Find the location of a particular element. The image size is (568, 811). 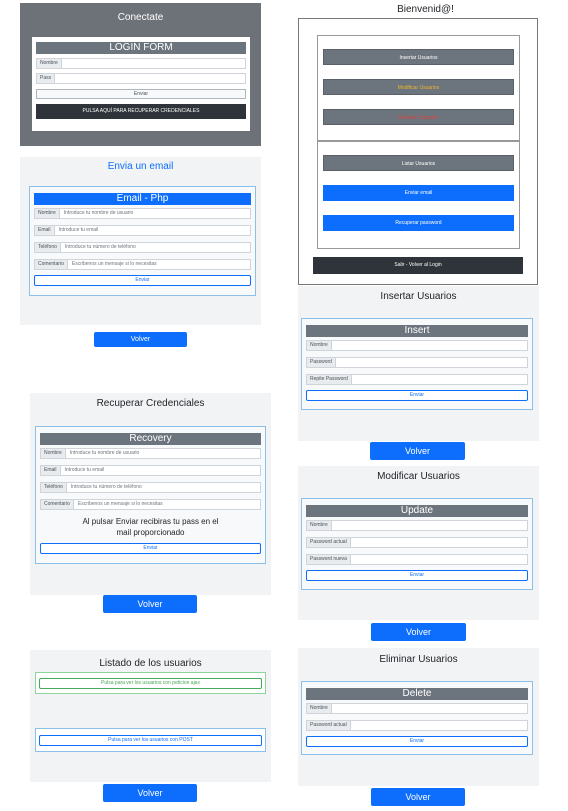

name-label: Nombre is located at coordinates (48, 63).